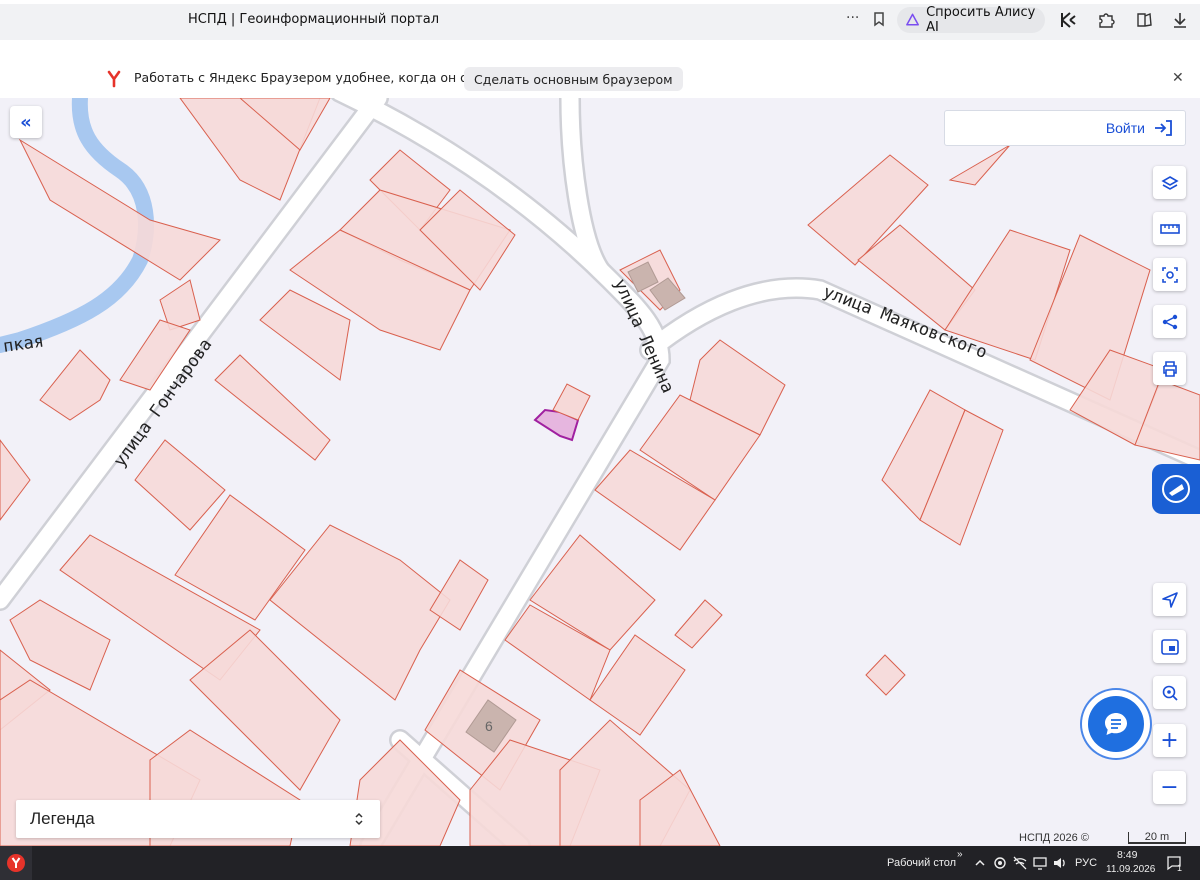 The image size is (1200, 880). Describe the element at coordinates (1065, 128) in the screenshot. I see `login-button: Войти` at that location.